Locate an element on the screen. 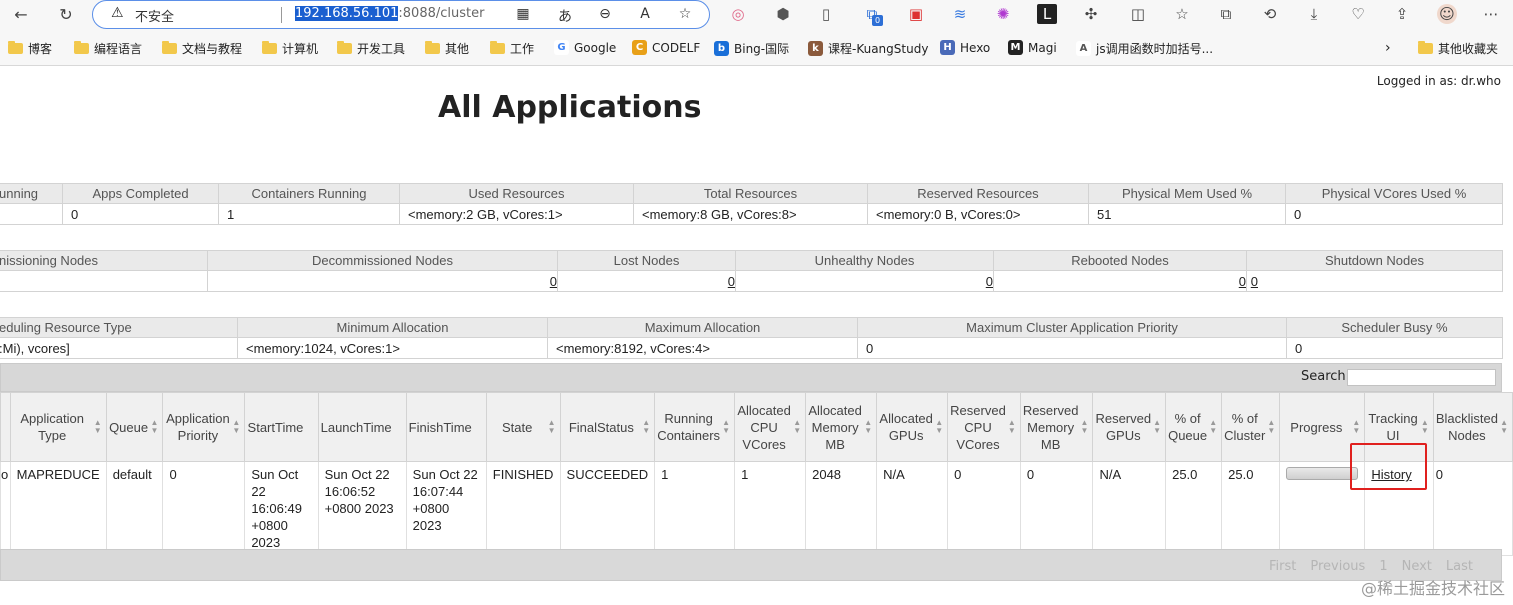 The image size is (1513, 605). grid-icon: ▦ is located at coordinates (523, 14).